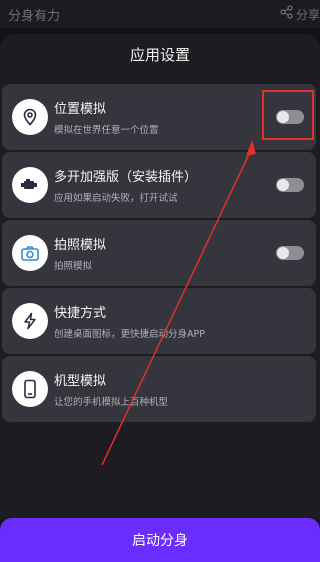 The image size is (320, 562). Describe the element at coordinates (159, 253) in the screenshot. I see `setting-camera-simulation: 拍照模拟 拍照模拟` at that location.